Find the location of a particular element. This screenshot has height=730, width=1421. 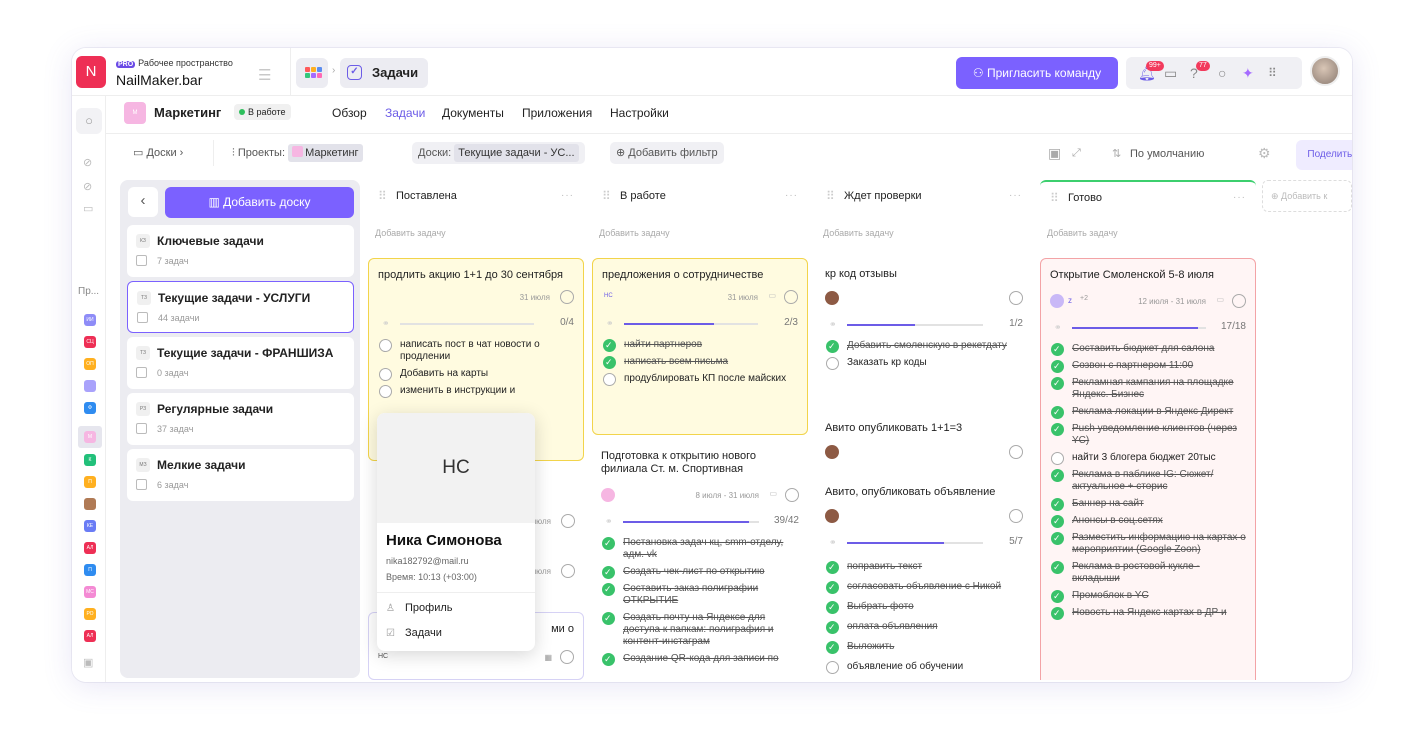

checklist-item: объявление об обучении is located at coordinates (924, 667).